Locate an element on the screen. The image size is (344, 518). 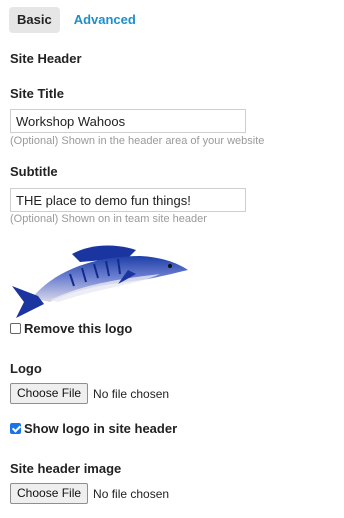
remove-logo-label: Remove this logo is located at coordinates (78, 328).